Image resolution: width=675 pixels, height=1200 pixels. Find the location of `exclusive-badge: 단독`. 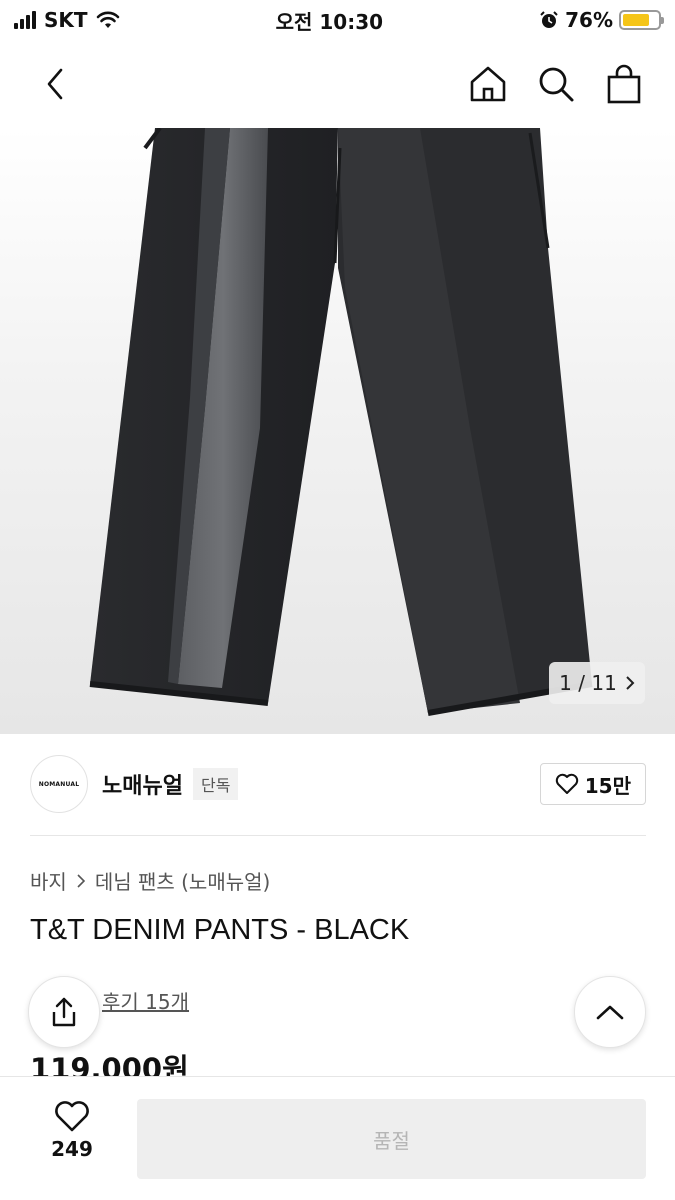

exclusive-badge: 단독 is located at coordinates (215, 784).